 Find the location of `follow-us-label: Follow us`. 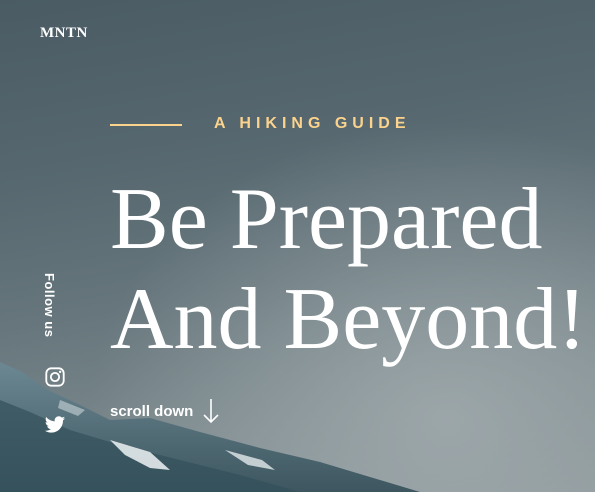

follow-us-label: Follow us is located at coordinates (49, 305).